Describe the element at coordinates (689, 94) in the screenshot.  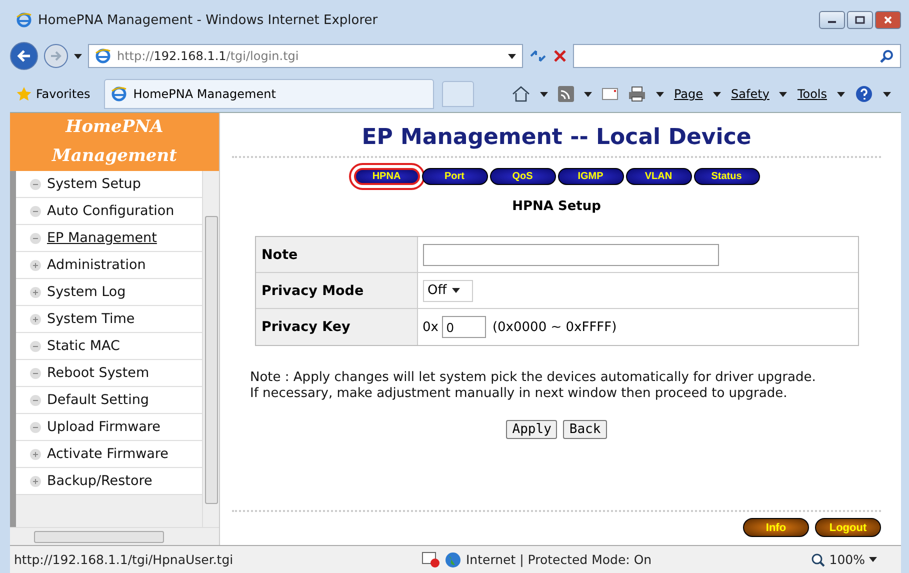
I see `menu-item: Page` at that location.